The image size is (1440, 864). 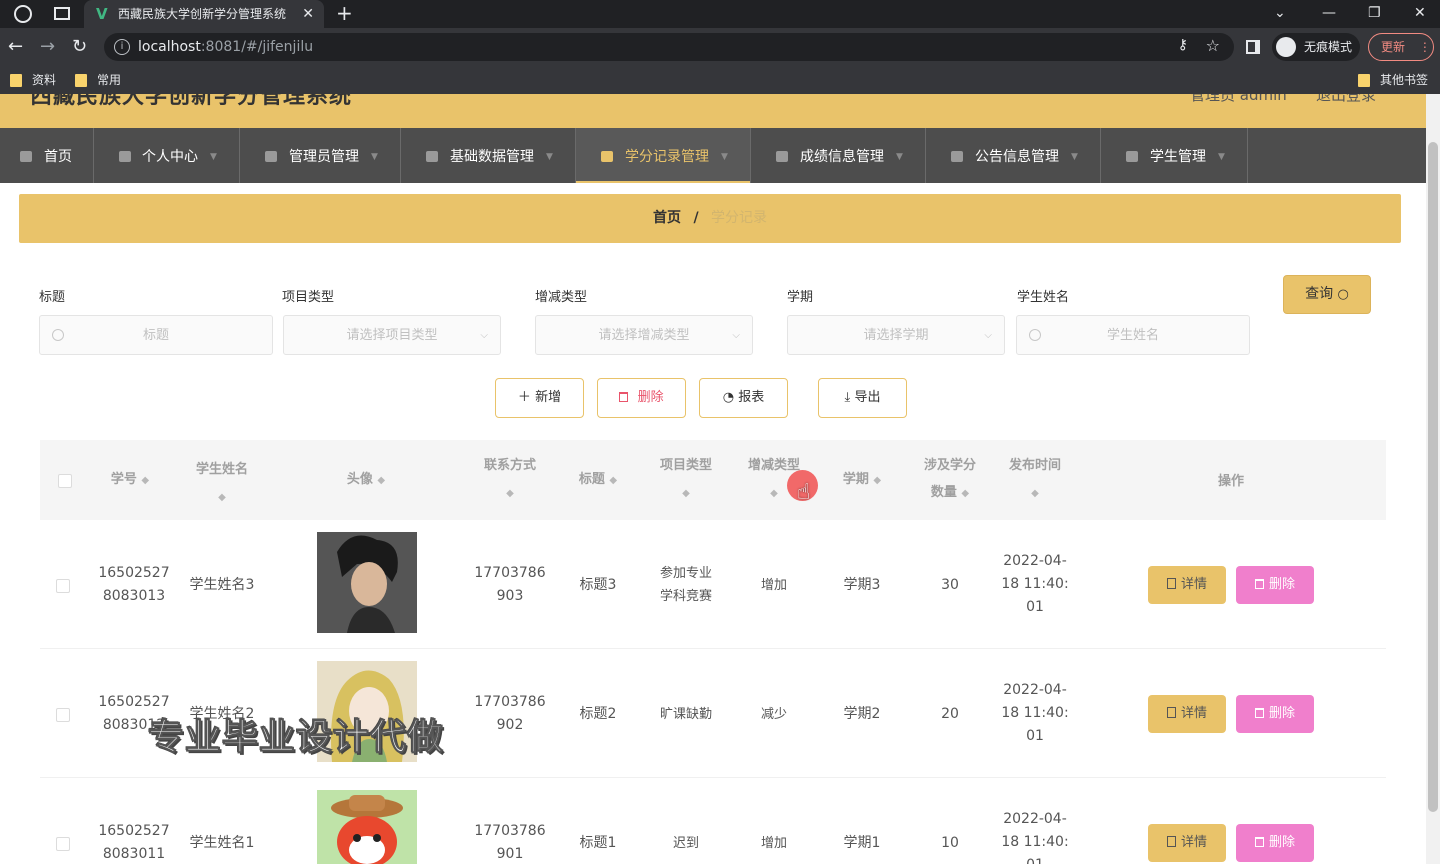 What do you see at coordinates (15, 47) in the screenshot?
I see `back-icon: ←` at bounding box center [15, 47].